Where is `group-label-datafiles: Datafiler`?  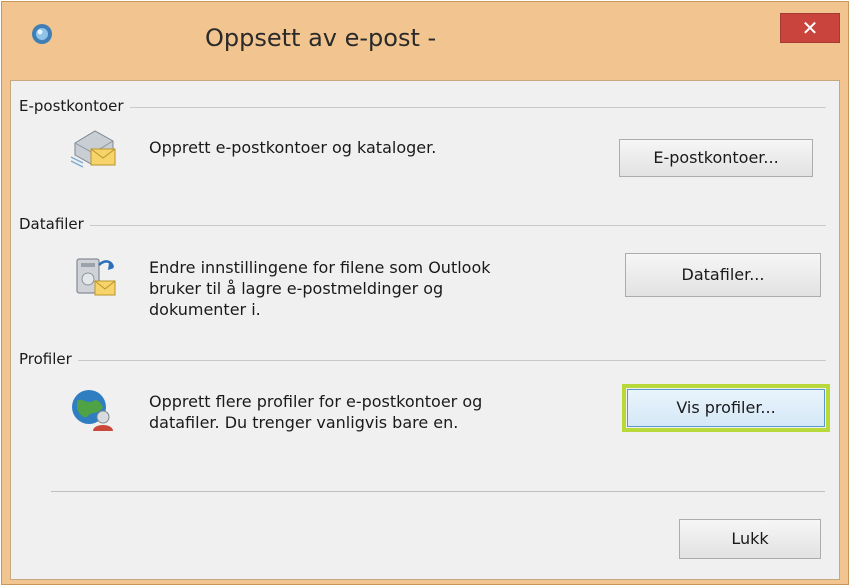
group-label-datafiles: Datafiler is located at coordinates (54, 224).